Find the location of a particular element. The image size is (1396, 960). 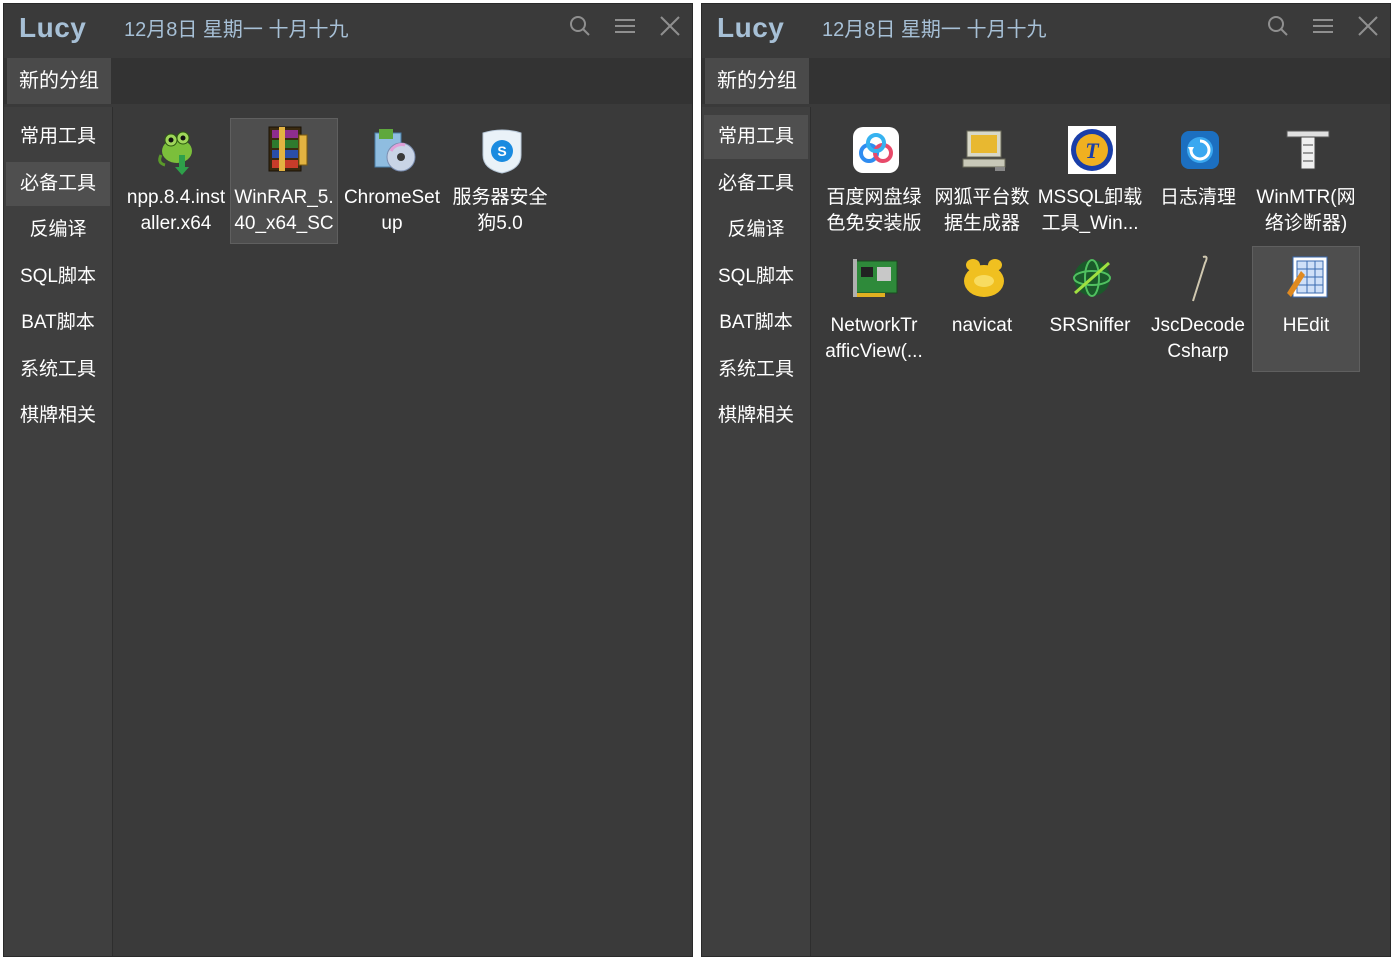

app-tile-winrar: WinRAR_5. 40_x64_SC is located at coordinates (284, 181).